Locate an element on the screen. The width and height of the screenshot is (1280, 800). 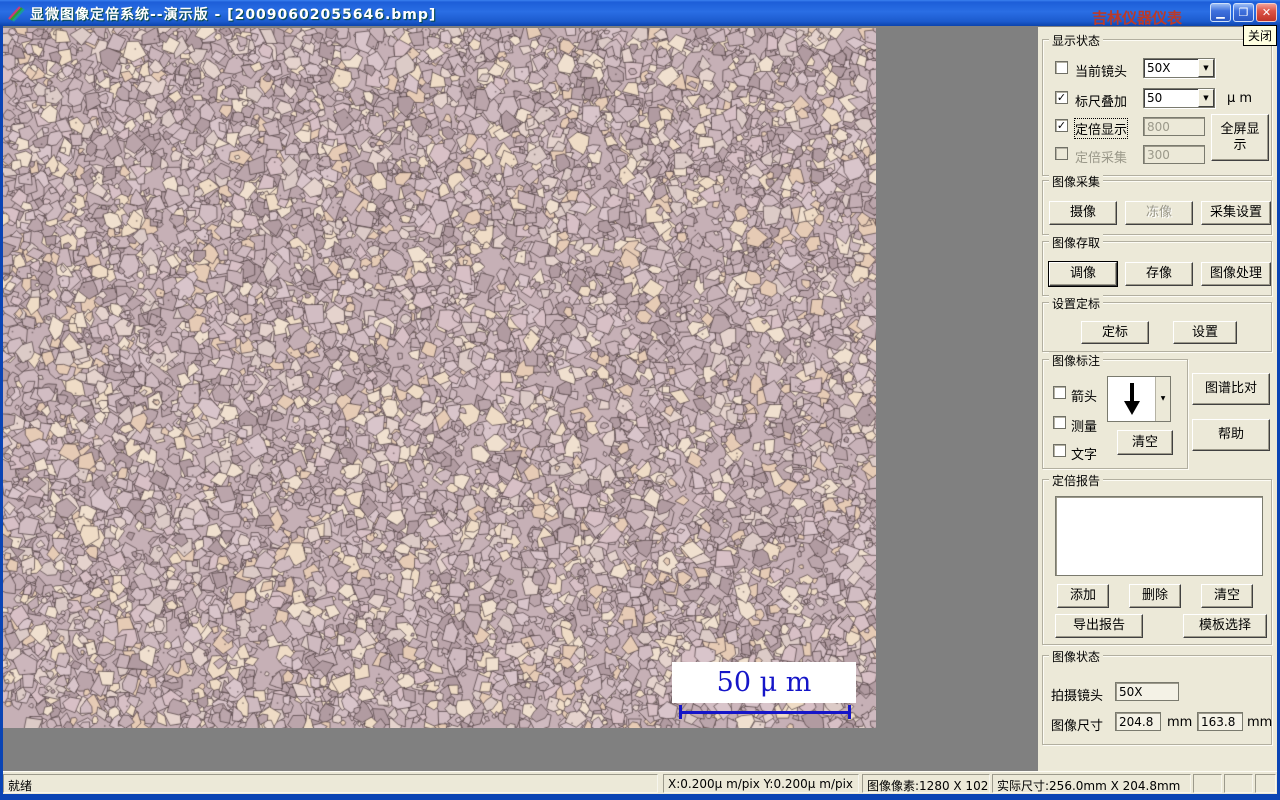
scale-overlay-value: 50 is located at coordinates (1155, 98).